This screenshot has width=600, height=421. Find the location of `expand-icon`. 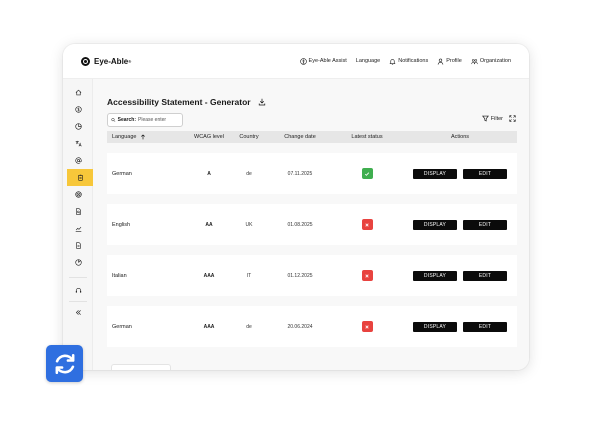

expand-icon is located at coordinates (512, 118).